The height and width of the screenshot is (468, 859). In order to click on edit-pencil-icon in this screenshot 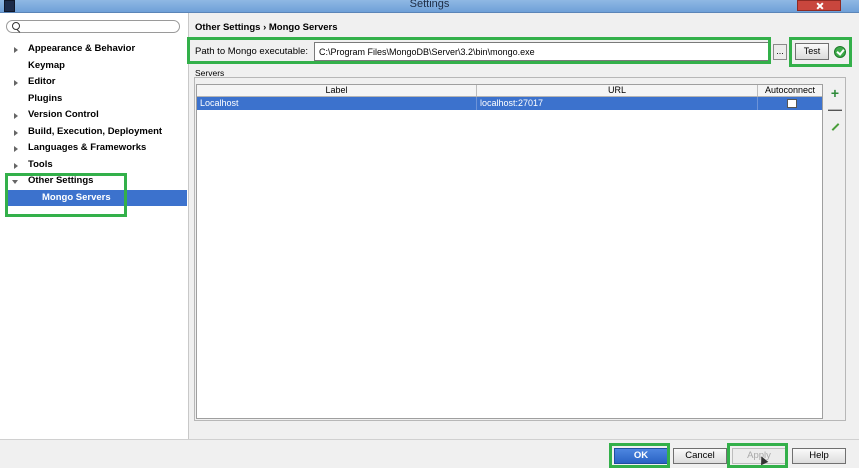, I will do `click(835, 127)`.